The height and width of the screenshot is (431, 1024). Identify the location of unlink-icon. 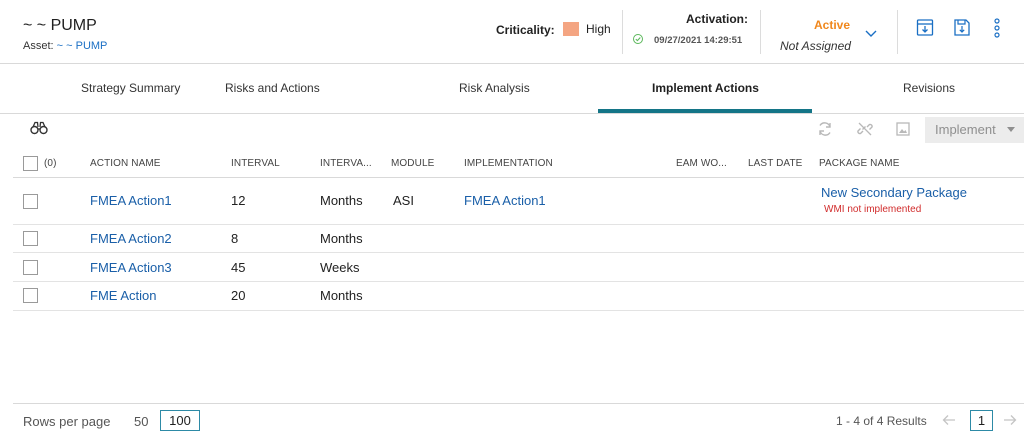
(865, 129).